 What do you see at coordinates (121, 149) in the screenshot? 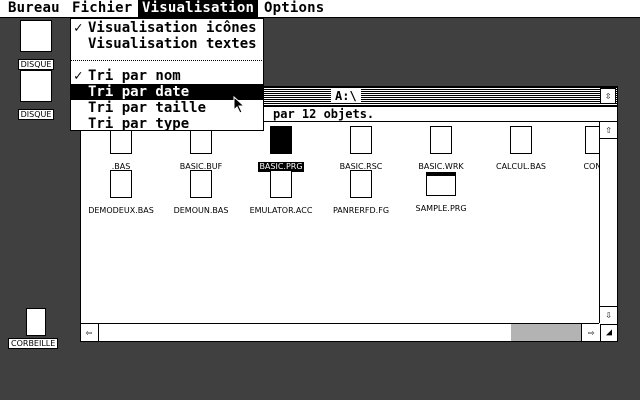
I see `file-icon: .BAS` at bounding box center [121, 149].